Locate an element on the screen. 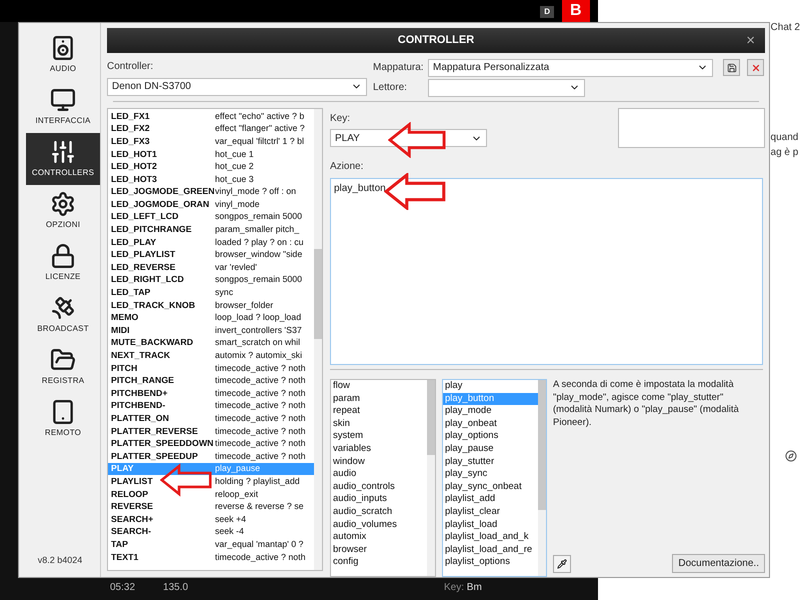 The width and height of the screenshot is (800, 600). sidebar-item: CONTROLLERS is located at coordinates (63, 159).